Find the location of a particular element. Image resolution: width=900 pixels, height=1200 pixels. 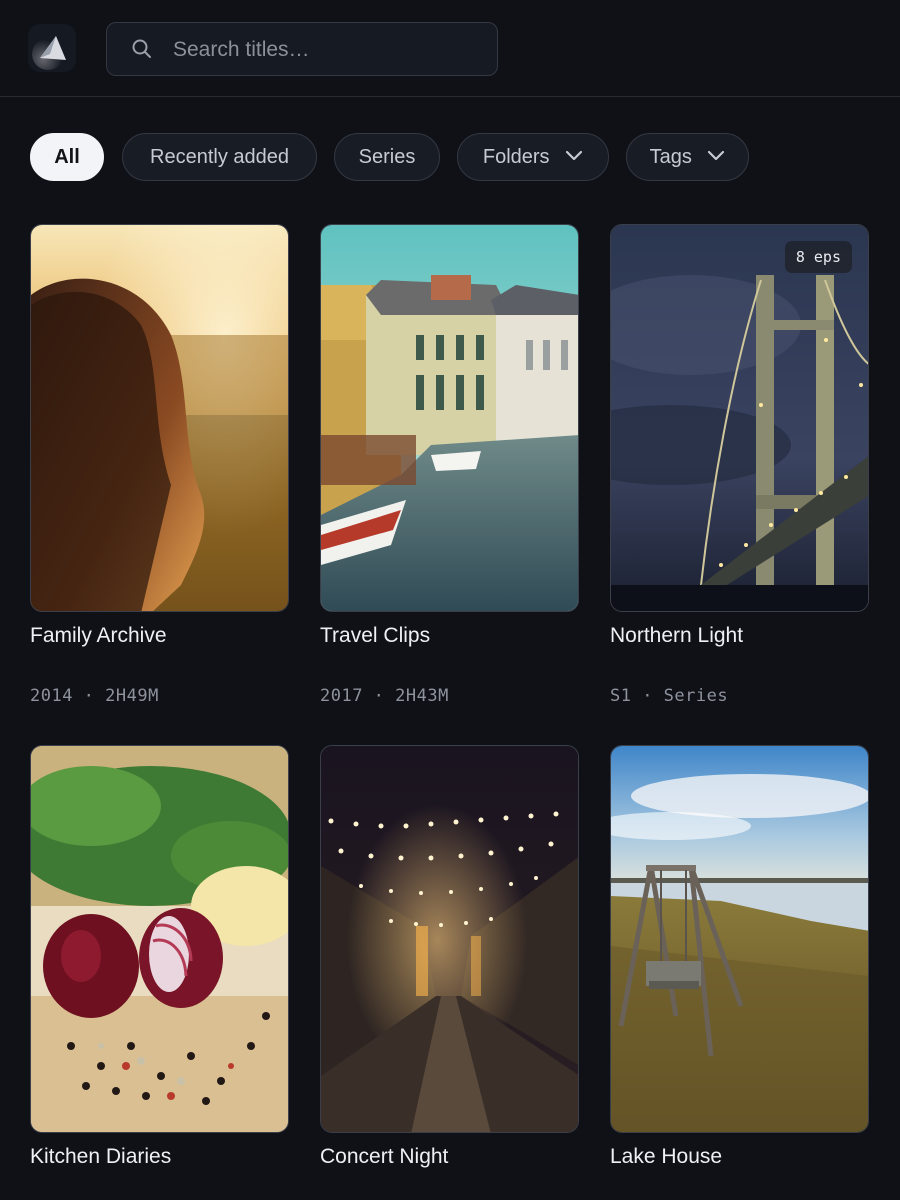

card-meta: 2014 · 2H49M is located at coordinates (94, 696).